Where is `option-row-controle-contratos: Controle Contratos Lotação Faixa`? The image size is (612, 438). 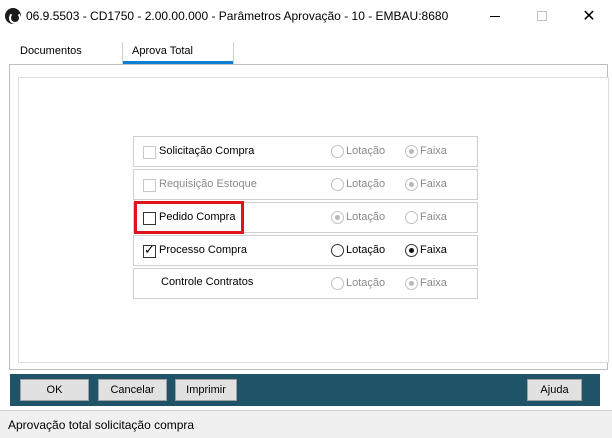
option-row-controle-contratos: Controle Contratos Lotação Faixa is located at coordinates (305, 283).